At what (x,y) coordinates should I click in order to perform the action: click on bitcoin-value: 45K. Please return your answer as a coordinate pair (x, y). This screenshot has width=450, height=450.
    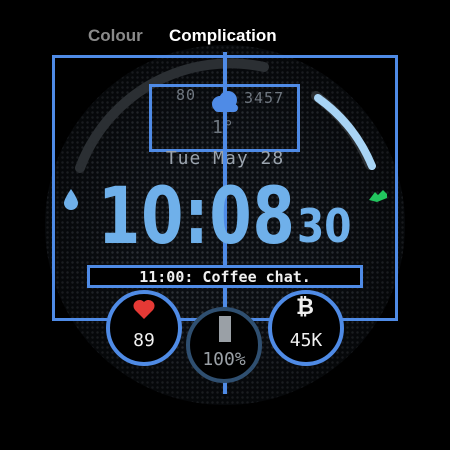
    Looking at the image, I should click on (306, 340).